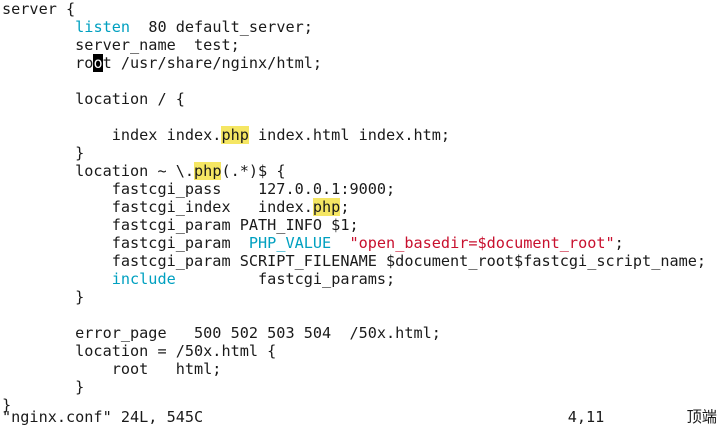  I want to click on code-line: location = /50x.html {, so click(139, 351).